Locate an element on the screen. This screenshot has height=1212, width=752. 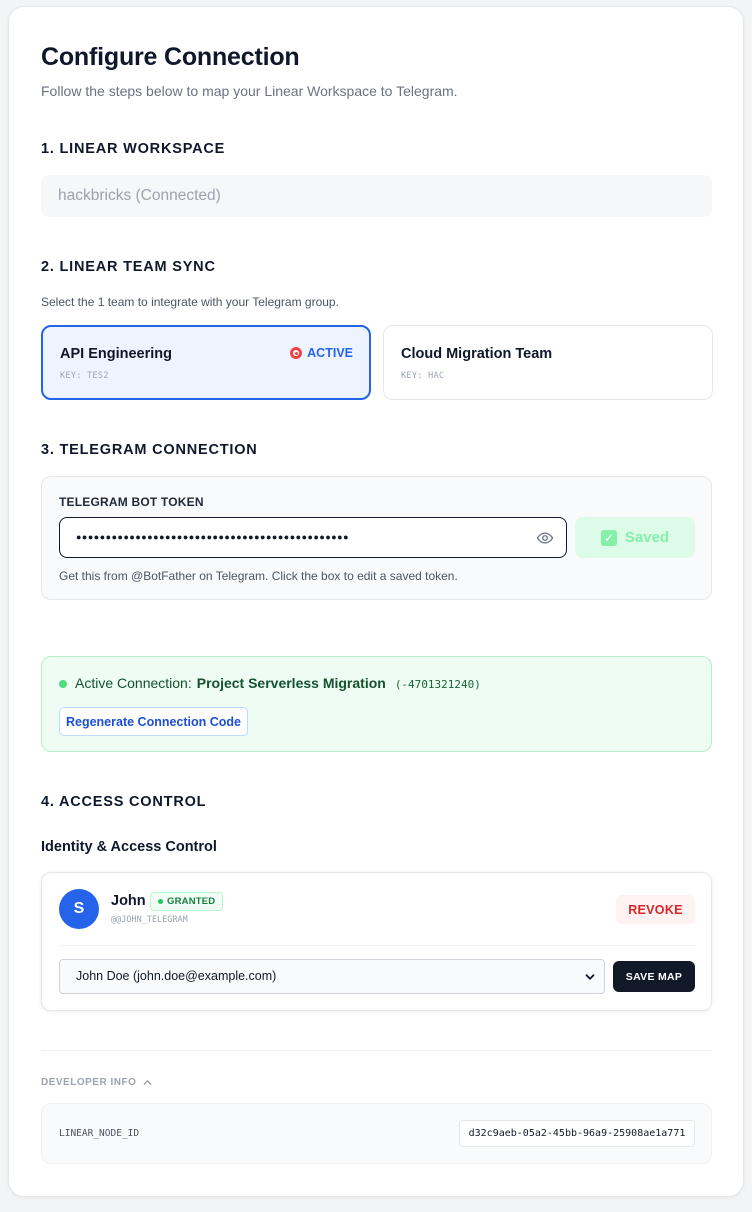
revoke-button: REVOKE is located at coordinates (655, 909).